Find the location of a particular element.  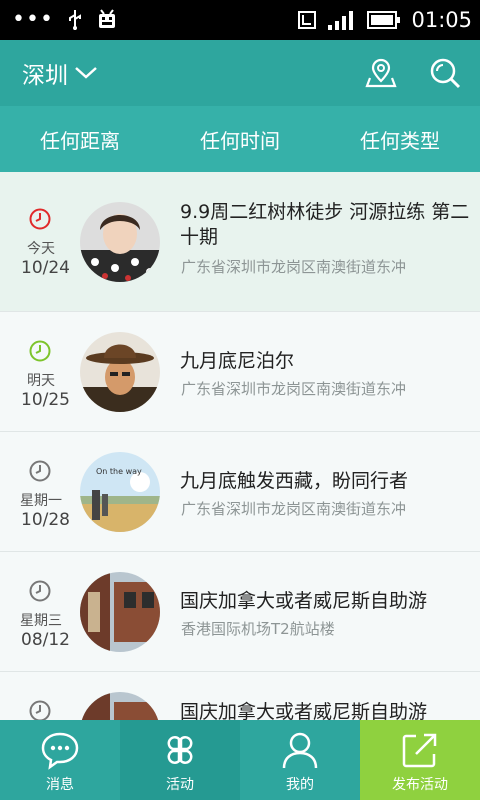

nav-activities: 活动 is located at coordinates (180, 760).